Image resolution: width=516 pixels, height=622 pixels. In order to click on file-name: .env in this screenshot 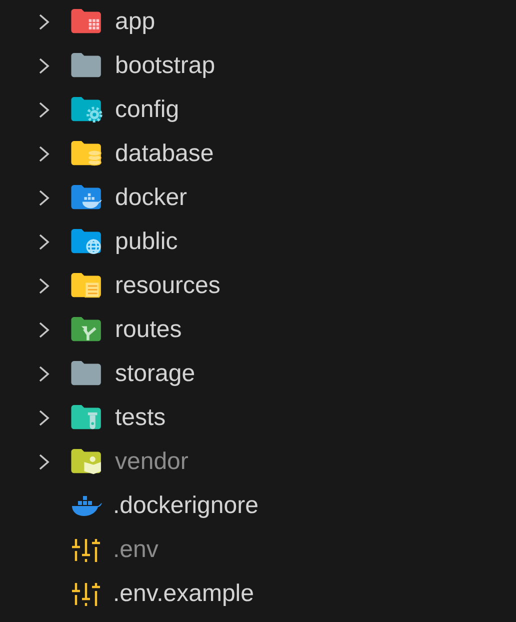, I will do `click(135, 550)`.